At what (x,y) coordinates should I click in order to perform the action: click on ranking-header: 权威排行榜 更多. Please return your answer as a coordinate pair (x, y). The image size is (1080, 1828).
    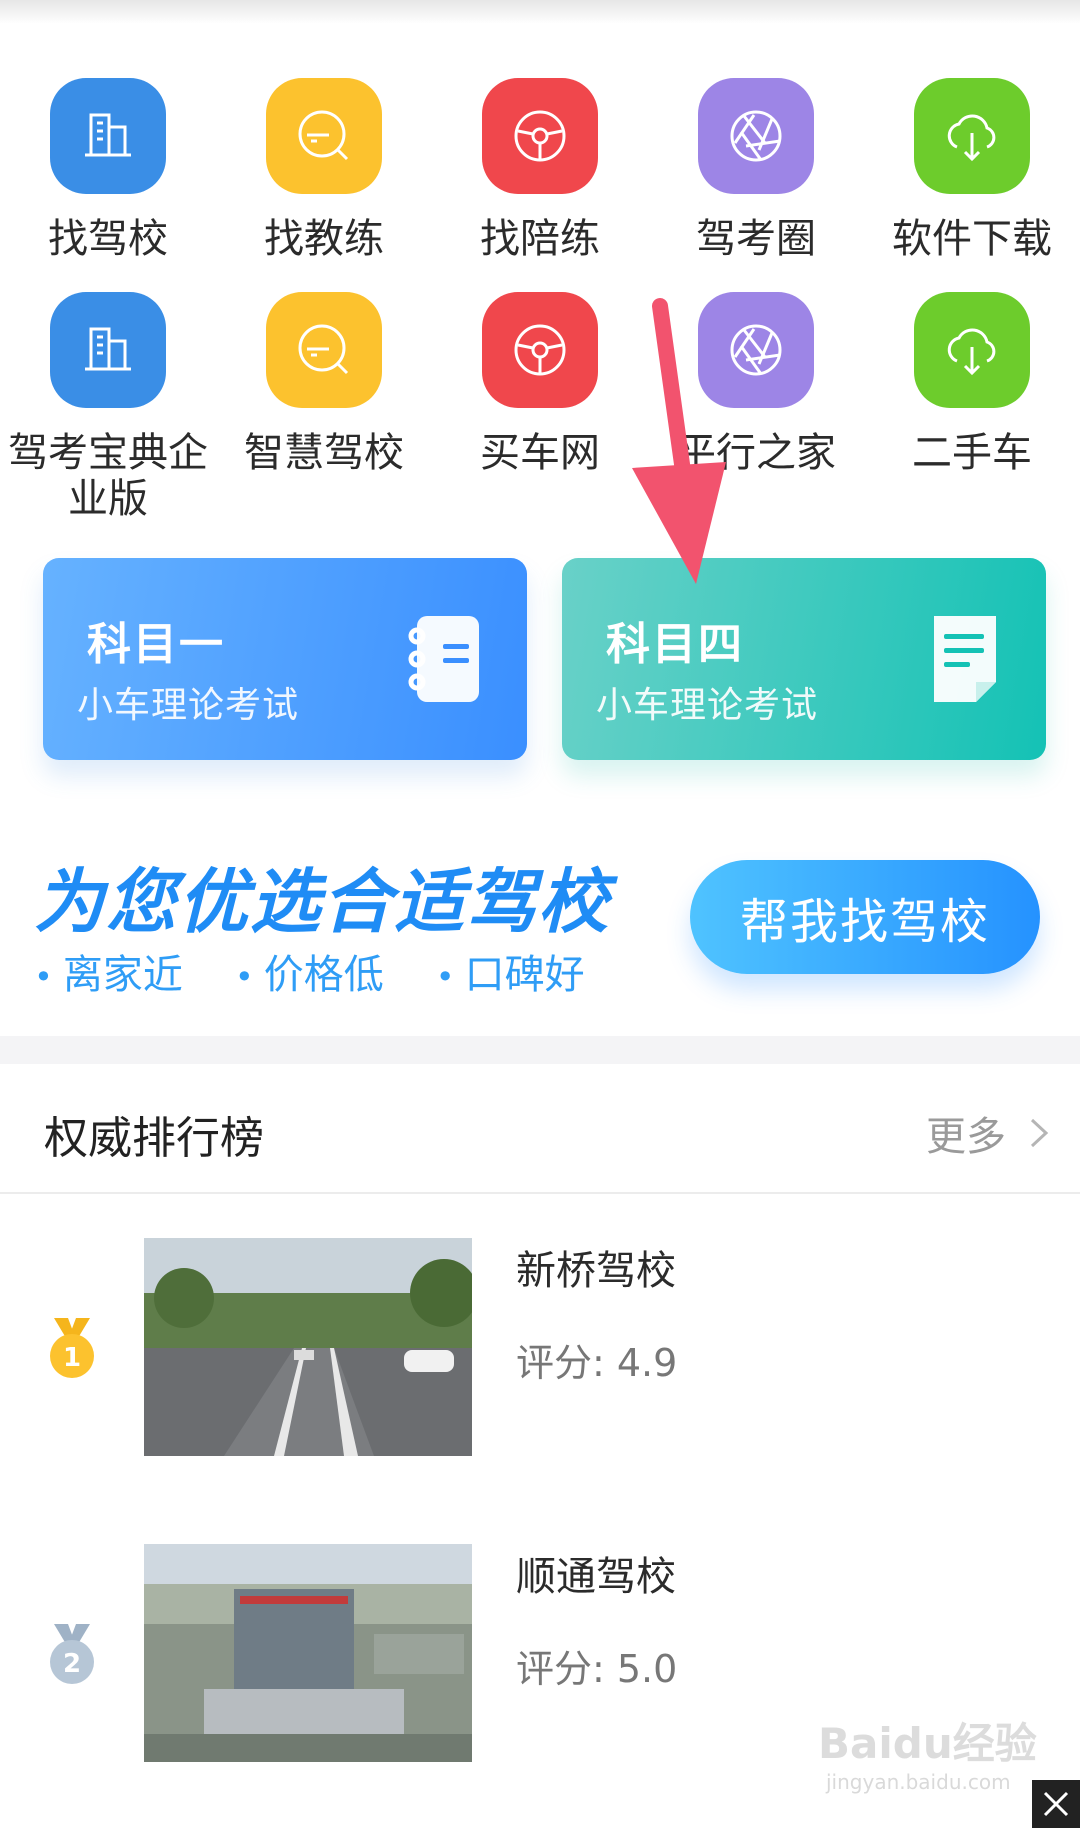
    Looking at the image, I should click on (540, 1129).